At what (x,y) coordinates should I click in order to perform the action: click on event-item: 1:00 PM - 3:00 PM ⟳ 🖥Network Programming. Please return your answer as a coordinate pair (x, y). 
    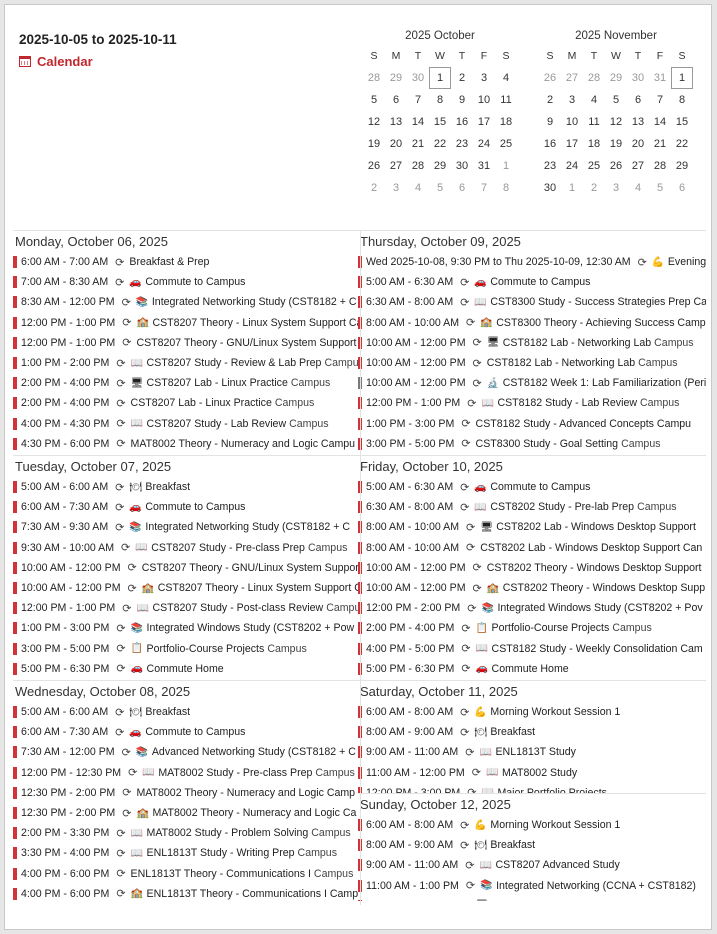
    Looking at the image, I should click on (532, 898).